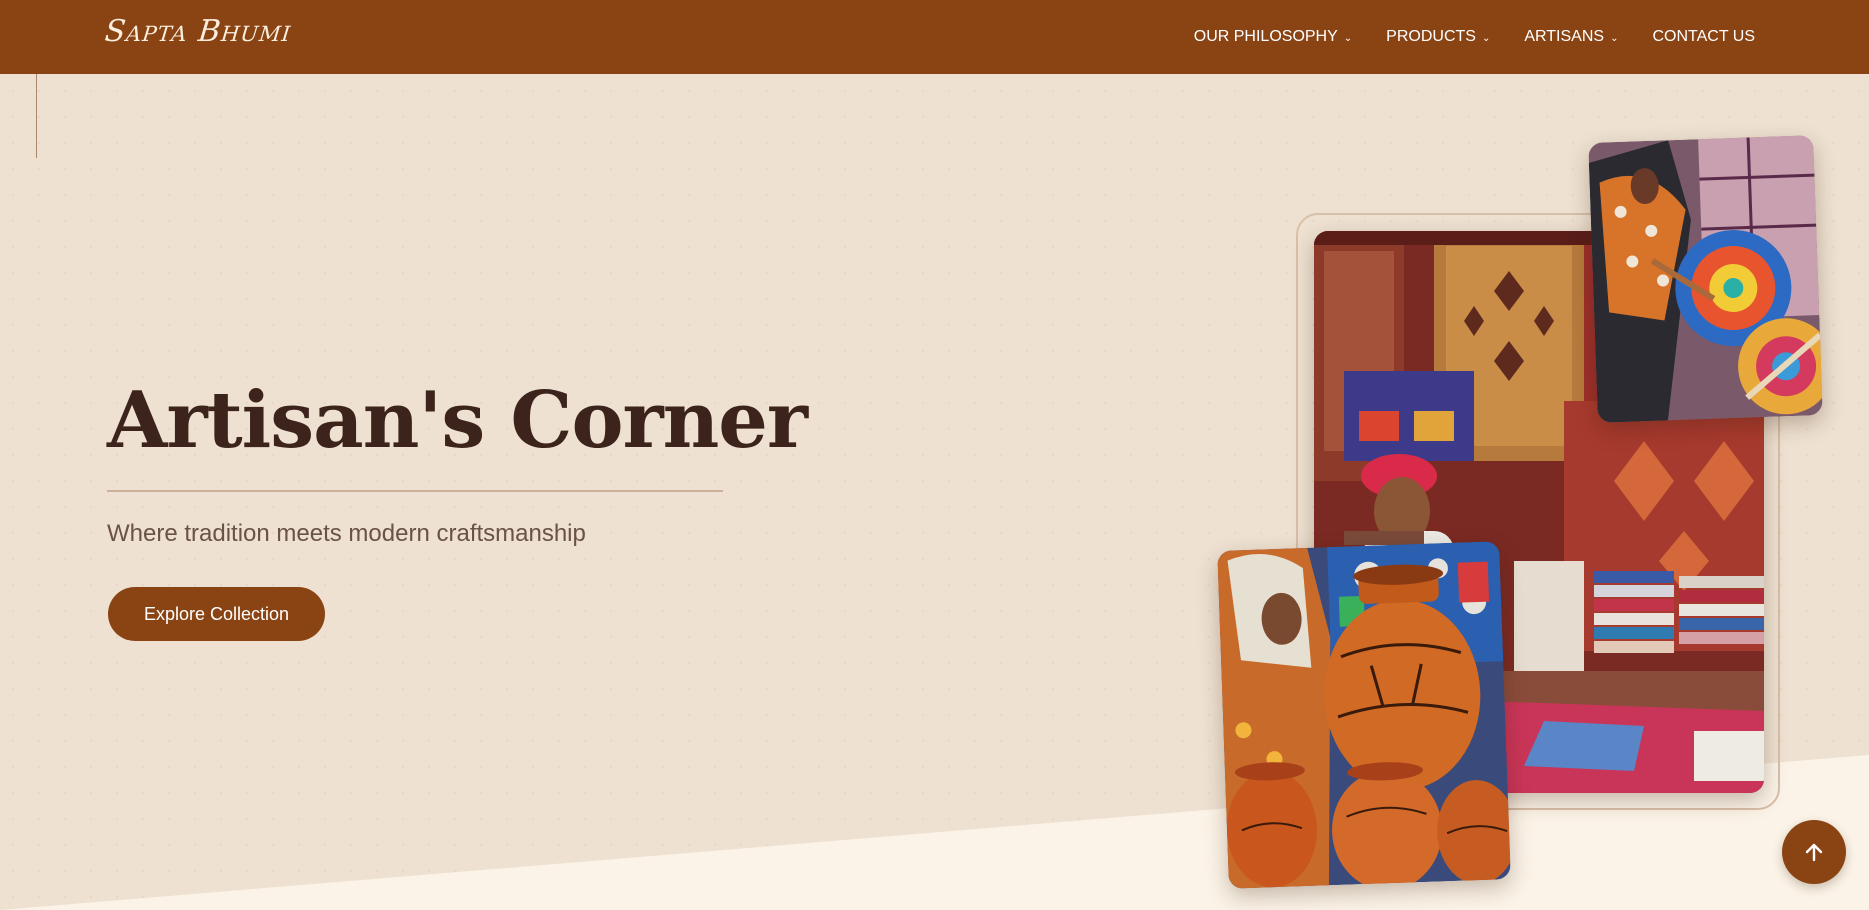  I want to click on decorative-vertical-line, so click(36, 116).